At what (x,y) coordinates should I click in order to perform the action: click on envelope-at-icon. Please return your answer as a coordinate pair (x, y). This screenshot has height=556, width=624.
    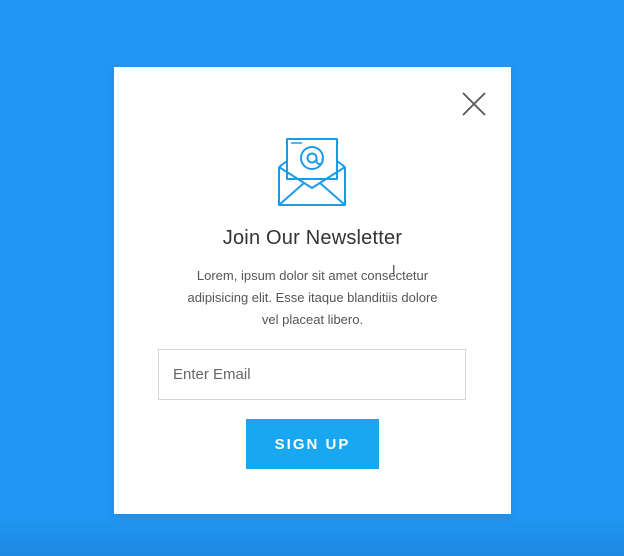
    Looking at the image, I should click on (312, 172).